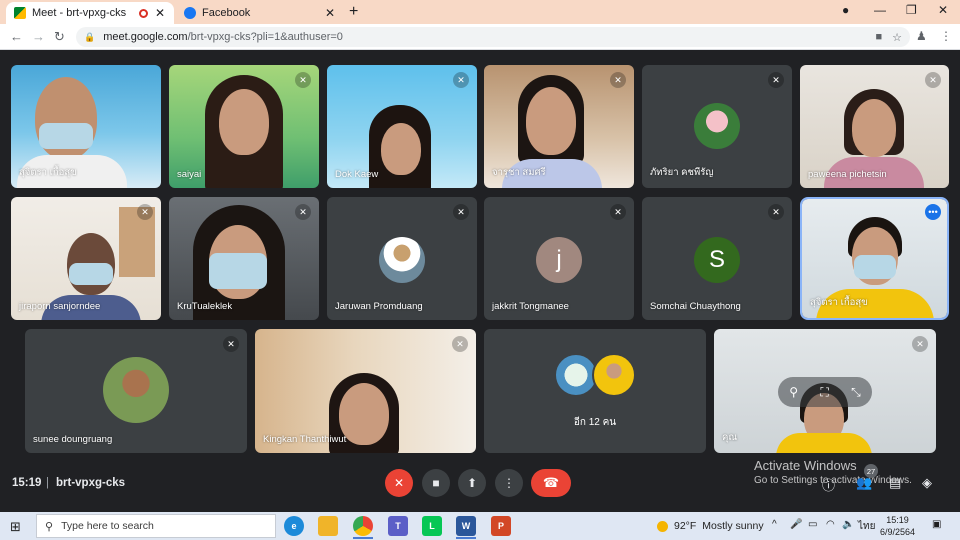 The width and height of the screenshot is (960, 540). What do you see at coordinates (559, 126) in the screenshot?
I see `participant-tile: ✕ จารุชา สมศรี` at bounding box center [559, 126].